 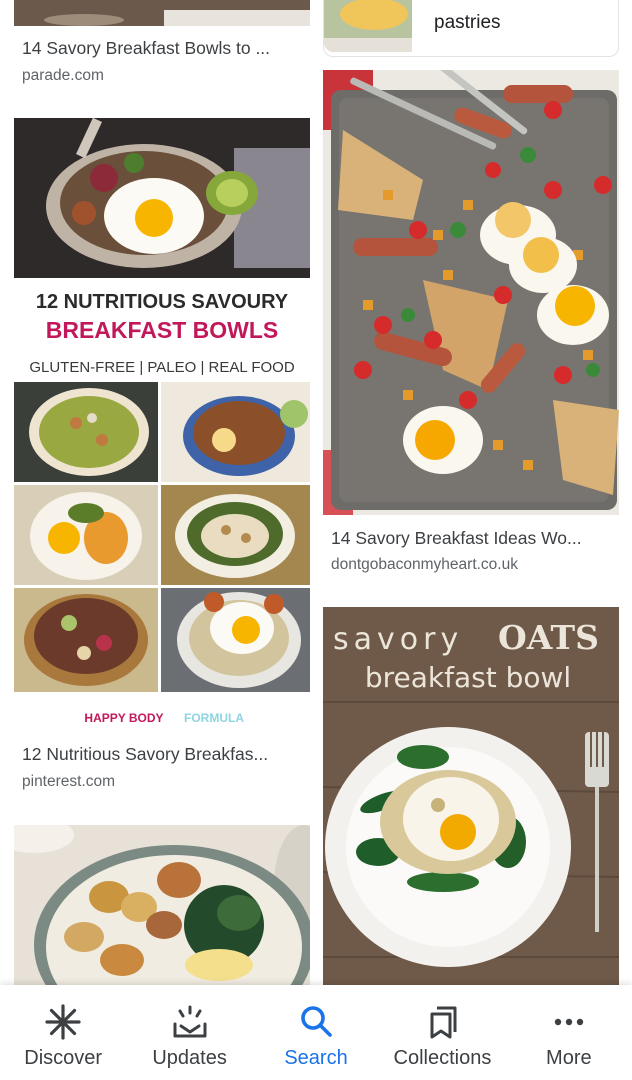 What do you see at coordinates (569, 1022) in the screenshot?
I see `more-dots-icon` at bounding box center [569, 1022].